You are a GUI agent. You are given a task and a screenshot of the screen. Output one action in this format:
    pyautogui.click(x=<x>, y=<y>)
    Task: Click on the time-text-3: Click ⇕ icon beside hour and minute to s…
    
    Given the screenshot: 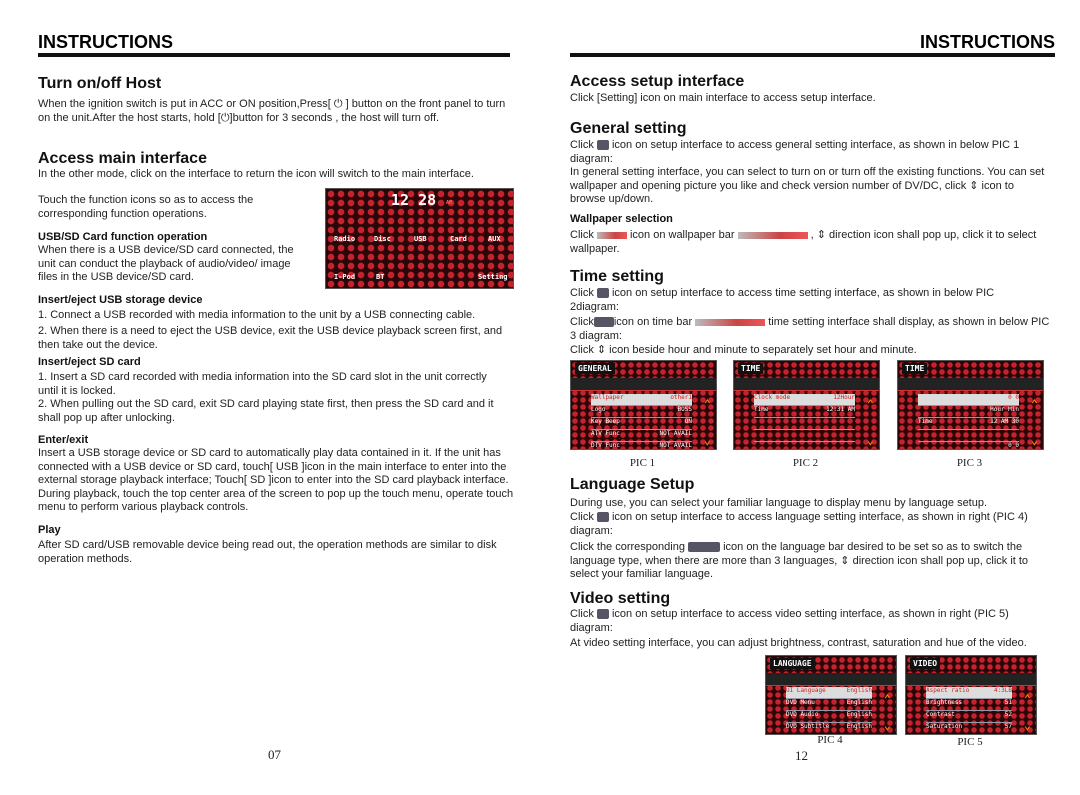 What is the action you would take?
    pyautogui.click(x=743, y=350)
    